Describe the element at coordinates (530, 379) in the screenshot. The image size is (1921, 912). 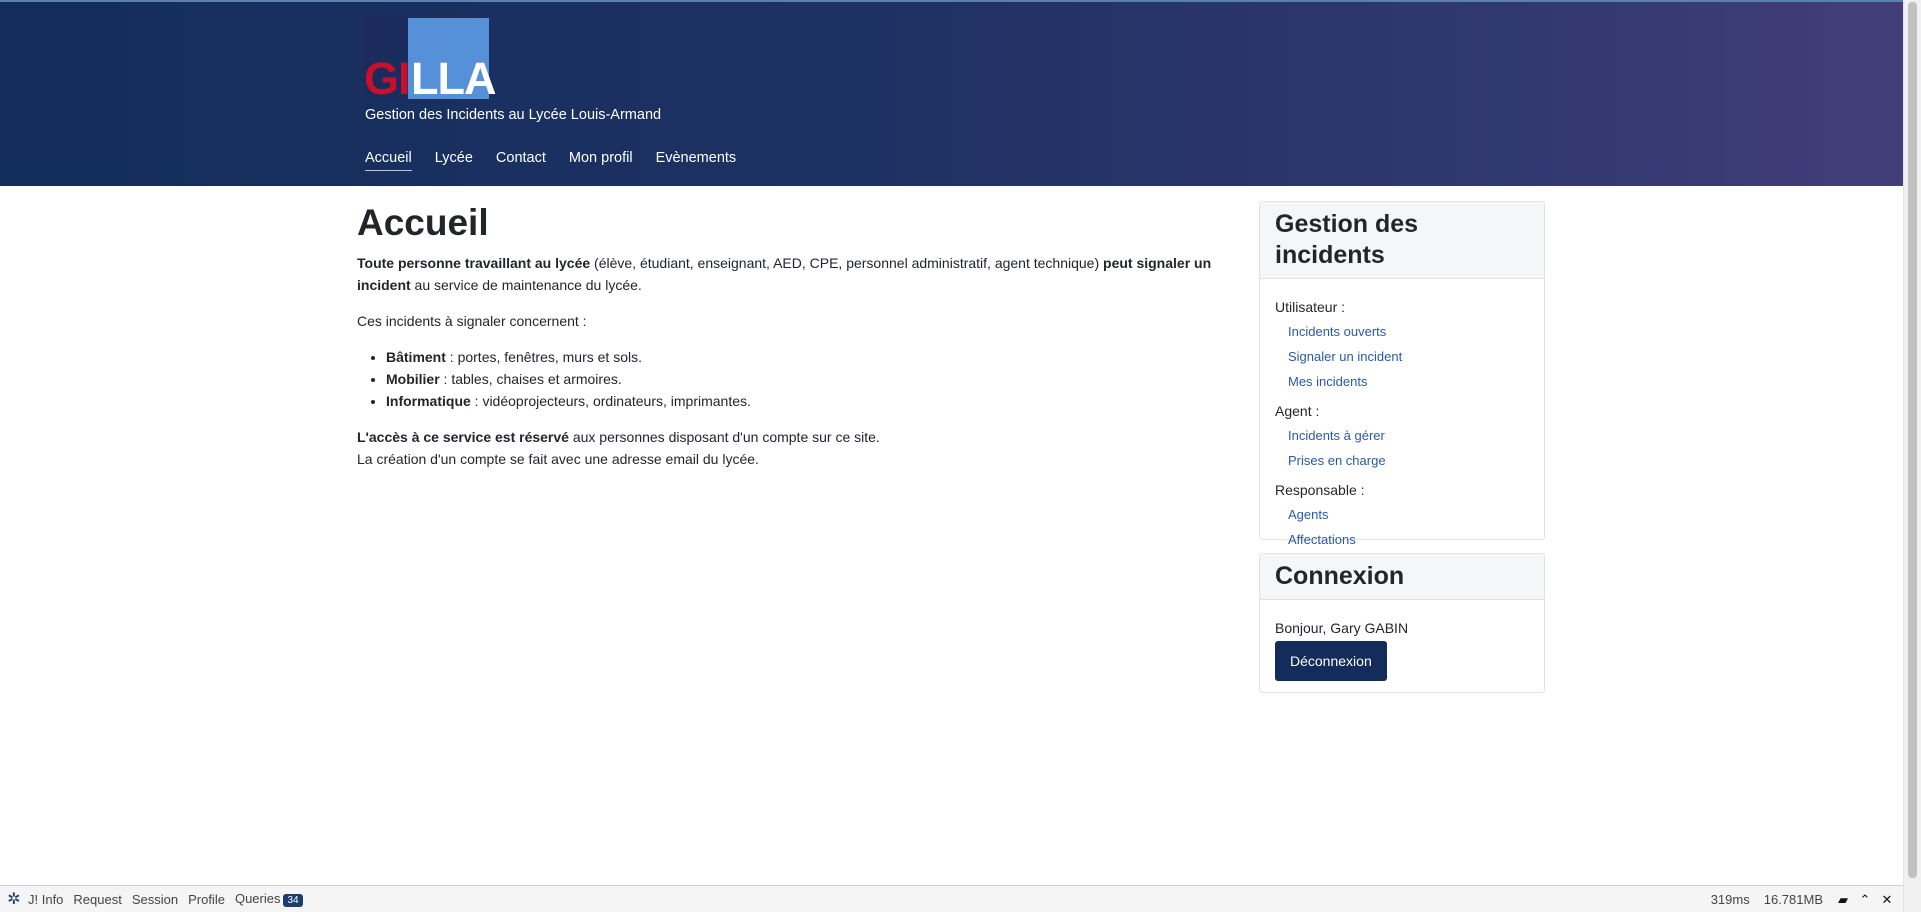
I see `list-item-text: : tables, chaises et armoires.` at that location.